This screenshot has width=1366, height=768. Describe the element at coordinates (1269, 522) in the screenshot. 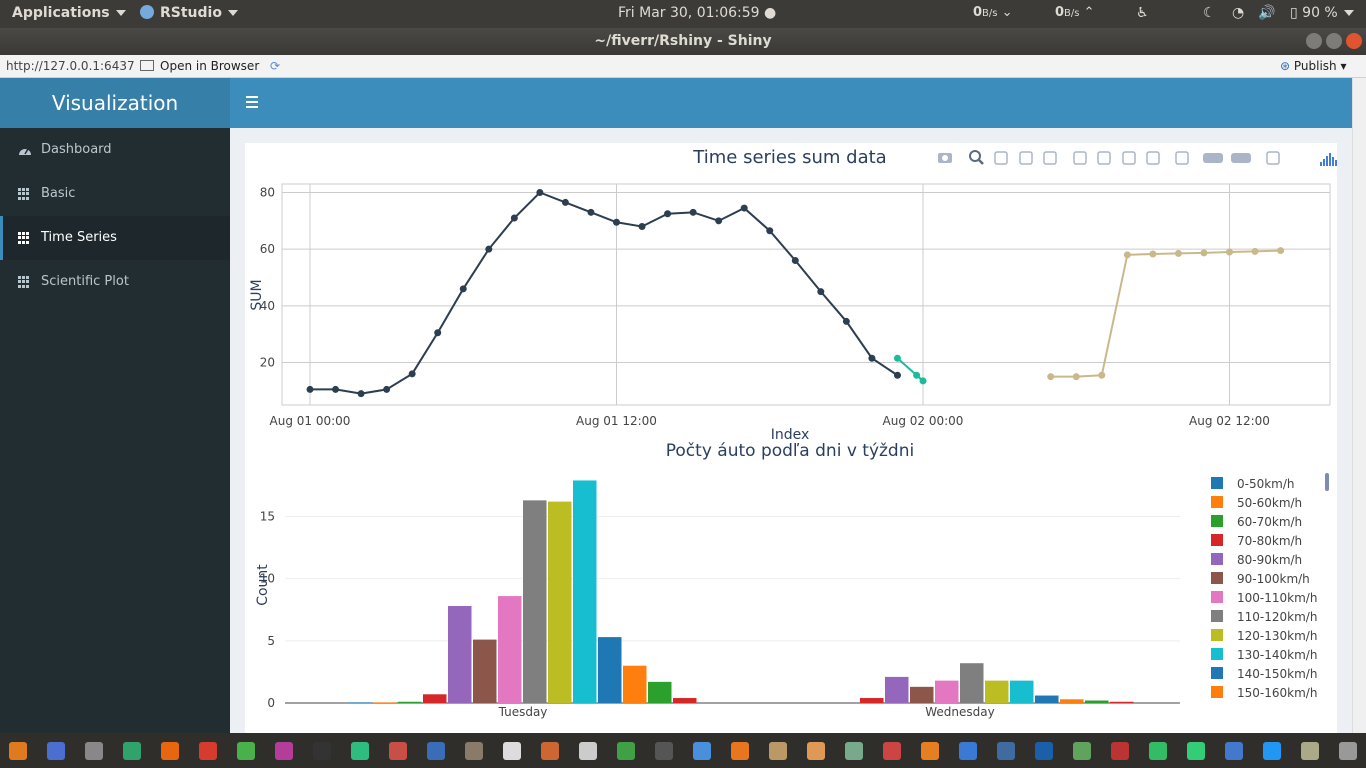

I see `legend-entry: 60-70km/h` at that location.